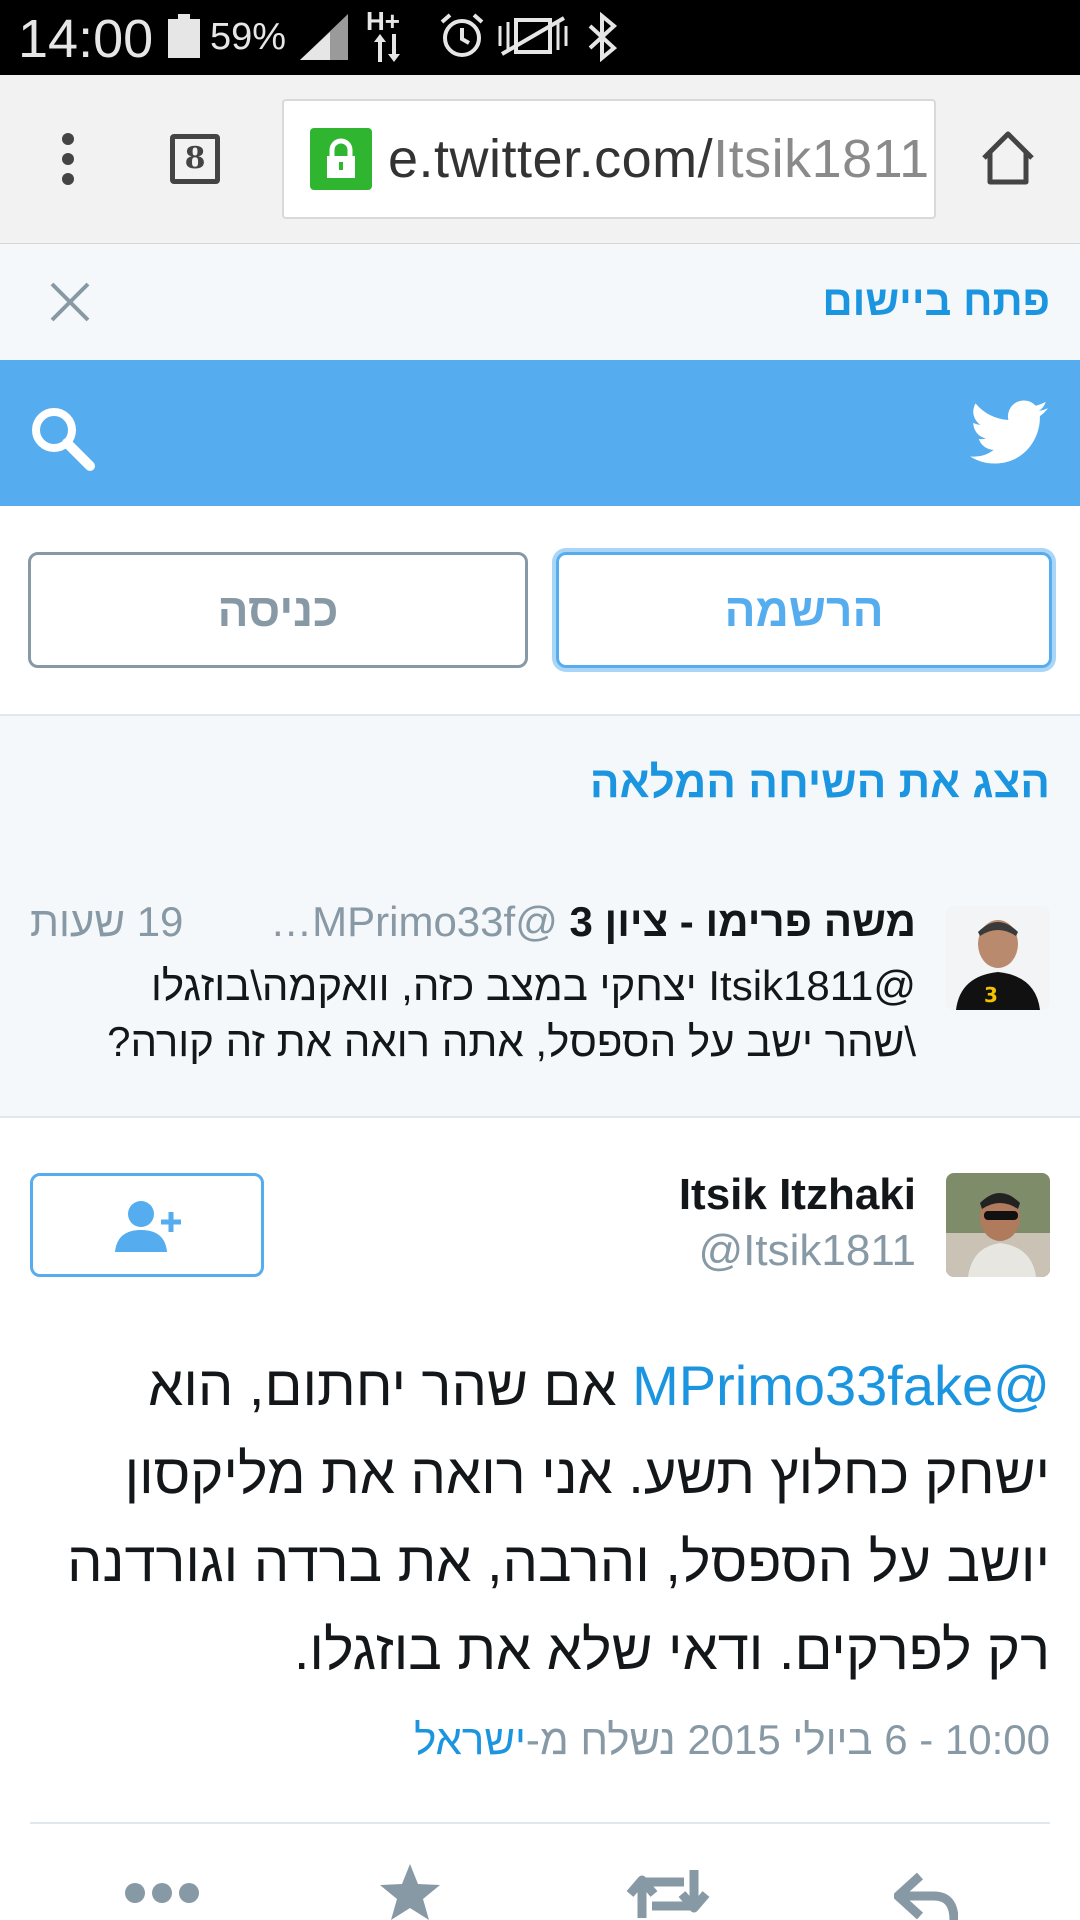 The height and width of the screenshot is (1920, 1080). Describe the element at coordinates (998, 958) in the screenshot. I see `reply-author-avatar: 3` at that location.